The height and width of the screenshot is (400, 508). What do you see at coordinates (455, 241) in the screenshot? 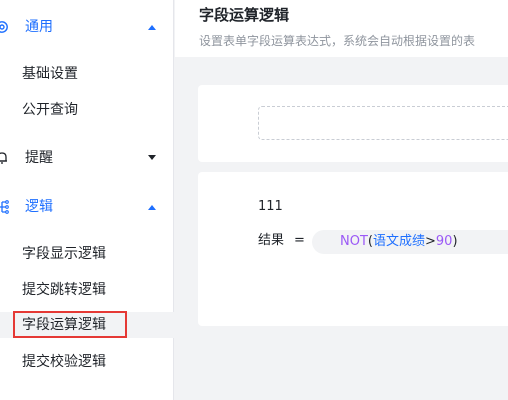
I see `formula-close-paren: )` at bounding box center [455, 241].